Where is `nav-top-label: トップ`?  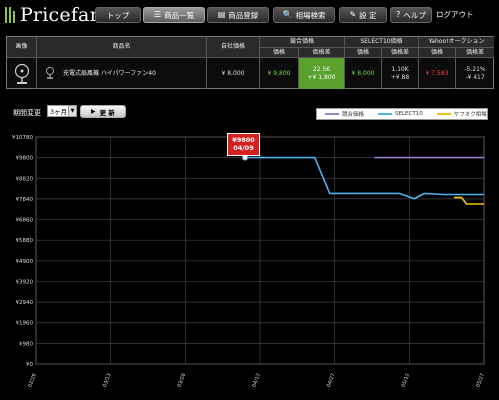 nav-top-label: トップ is located at coordinates (118, 15).